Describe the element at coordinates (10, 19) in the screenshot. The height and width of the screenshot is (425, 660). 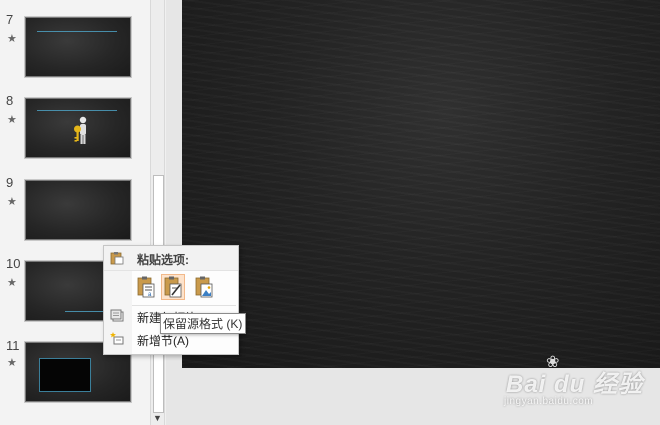
I see `slide-number: 7` at that location.